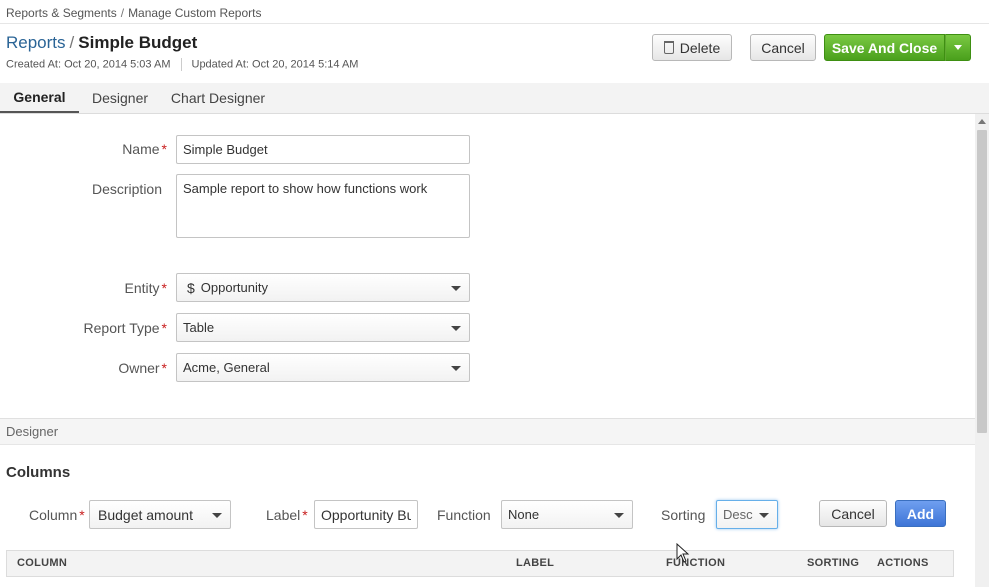 The image size is (989, 587). I want to click on page-title: Reports / Simple Budget, so click(101, 43).